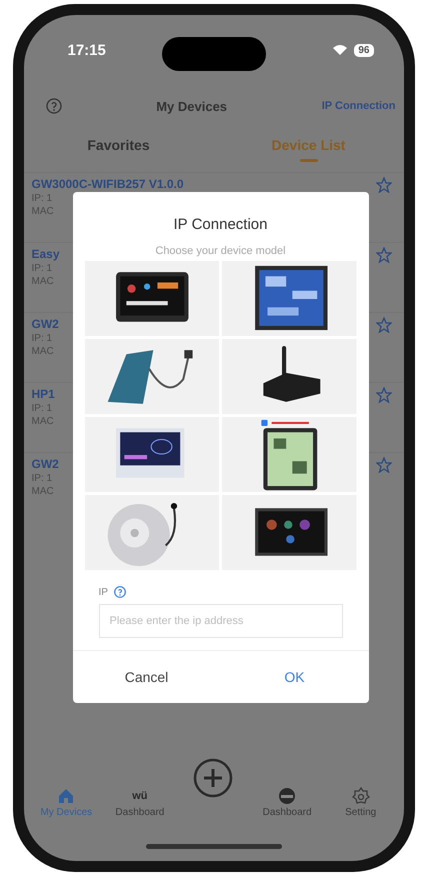  What do you see at coordinates (119, 151) in the screenshot?
I see `tab: Favorites` at bounding box center [119, 151].